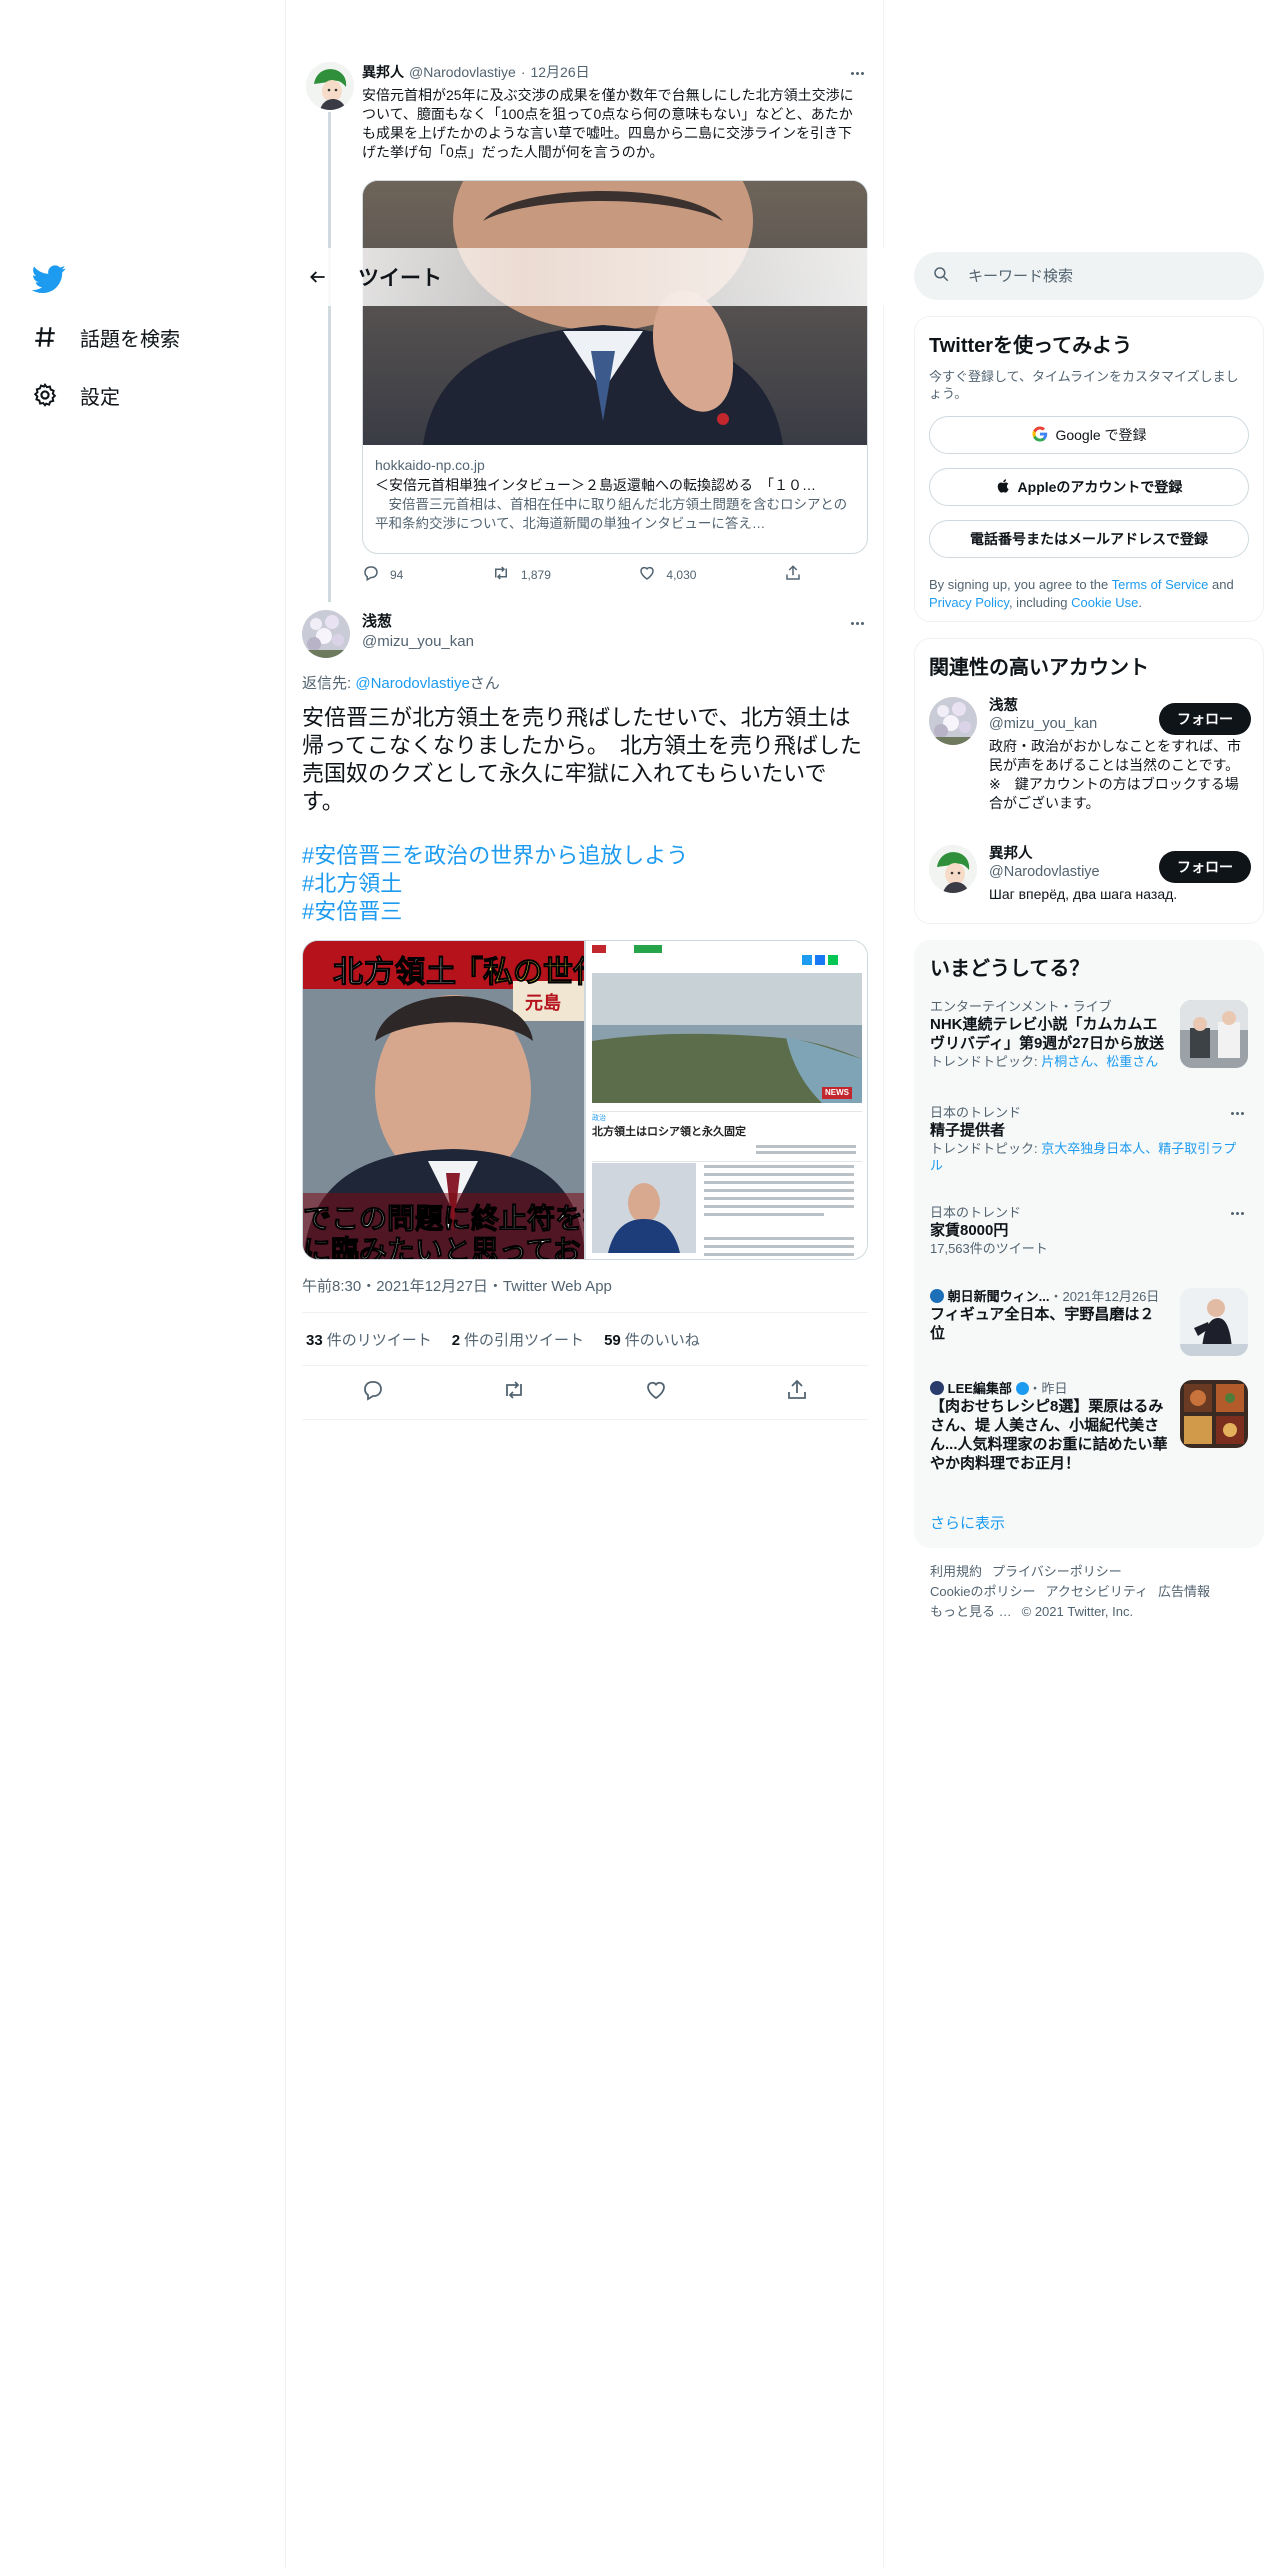 This screenshot has width=1284, height=2568. I want to click on trend-name: 精子提供者, so click(968, 1130).